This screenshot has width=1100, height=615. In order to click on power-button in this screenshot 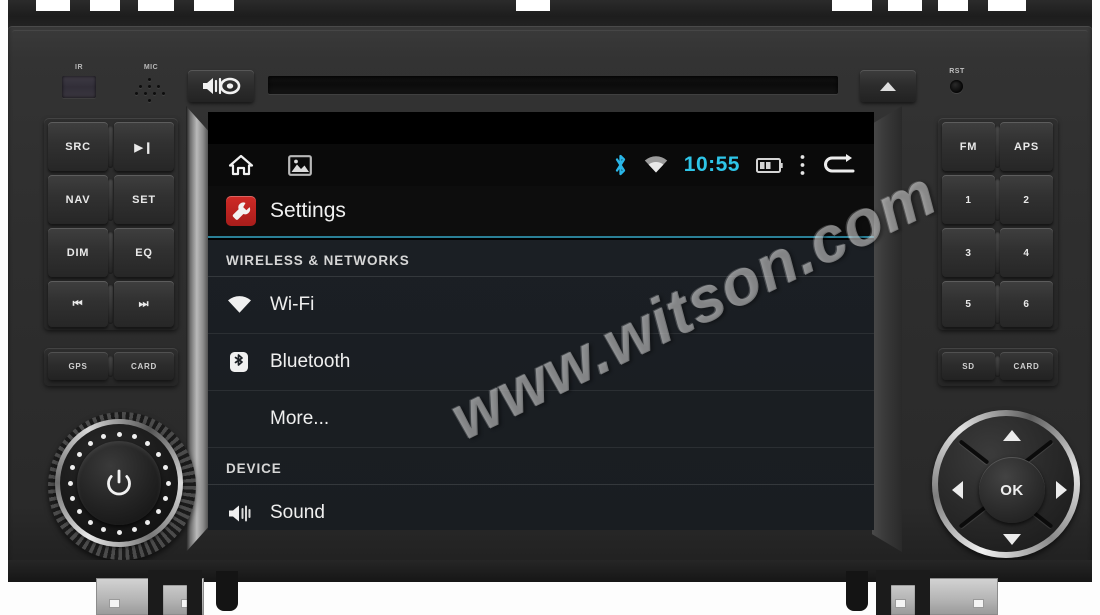, I will do `click(119, 483)`.